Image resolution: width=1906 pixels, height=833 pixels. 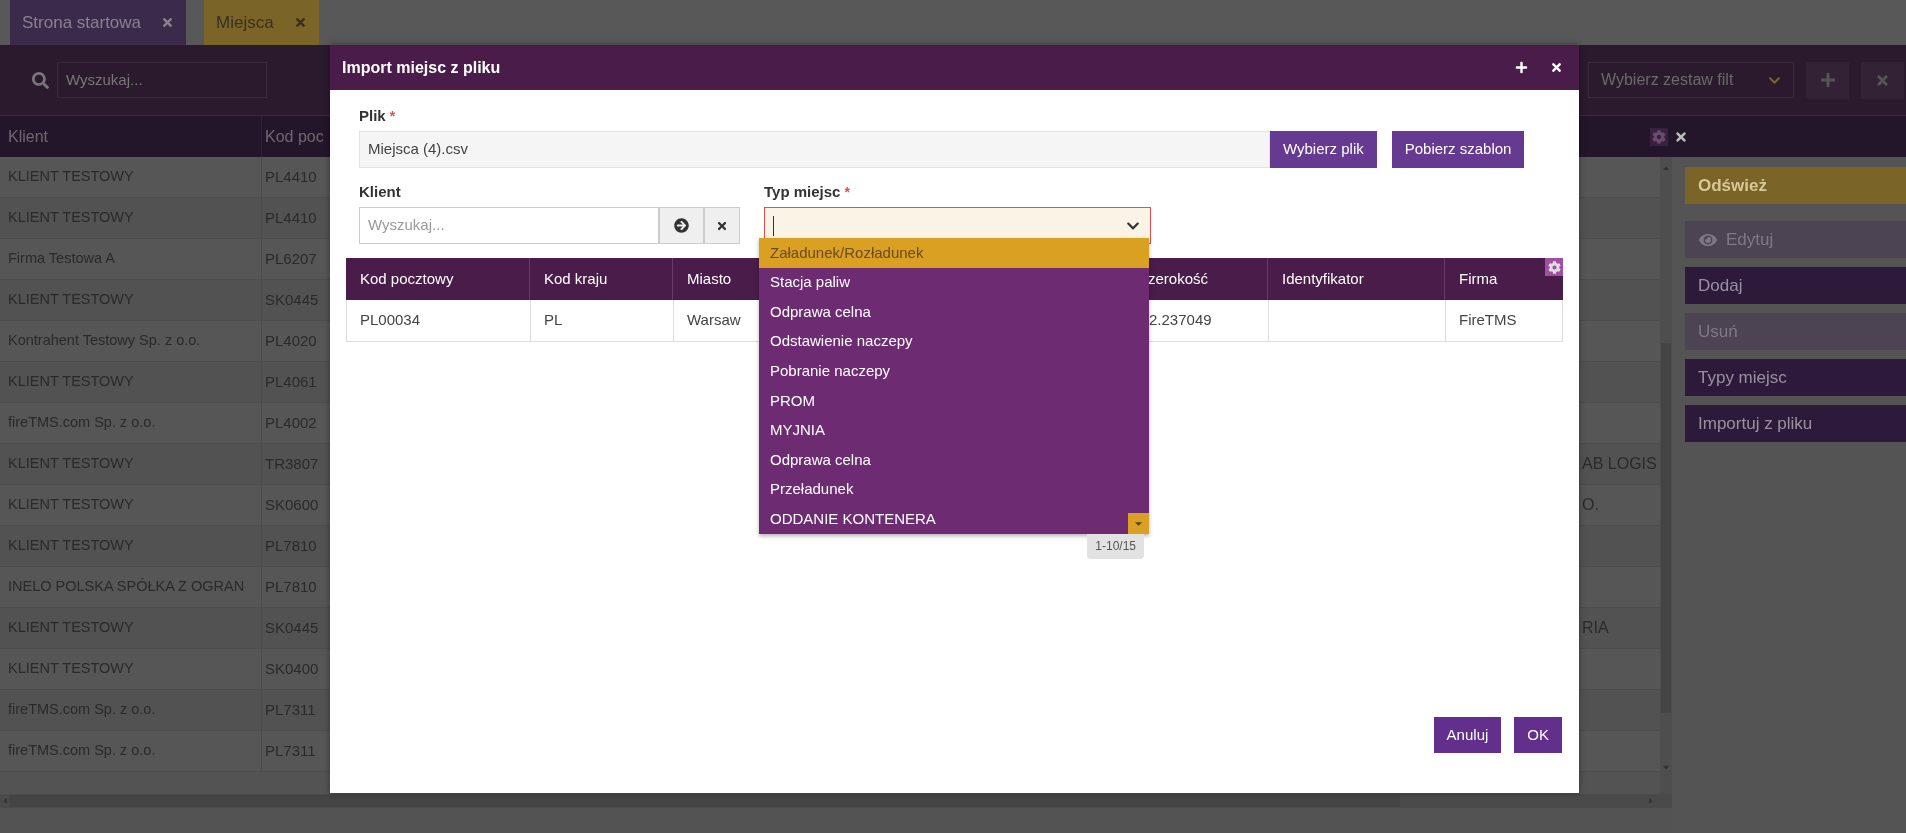 I want to click on column-header: Firma, so click(x=1504, y=279).